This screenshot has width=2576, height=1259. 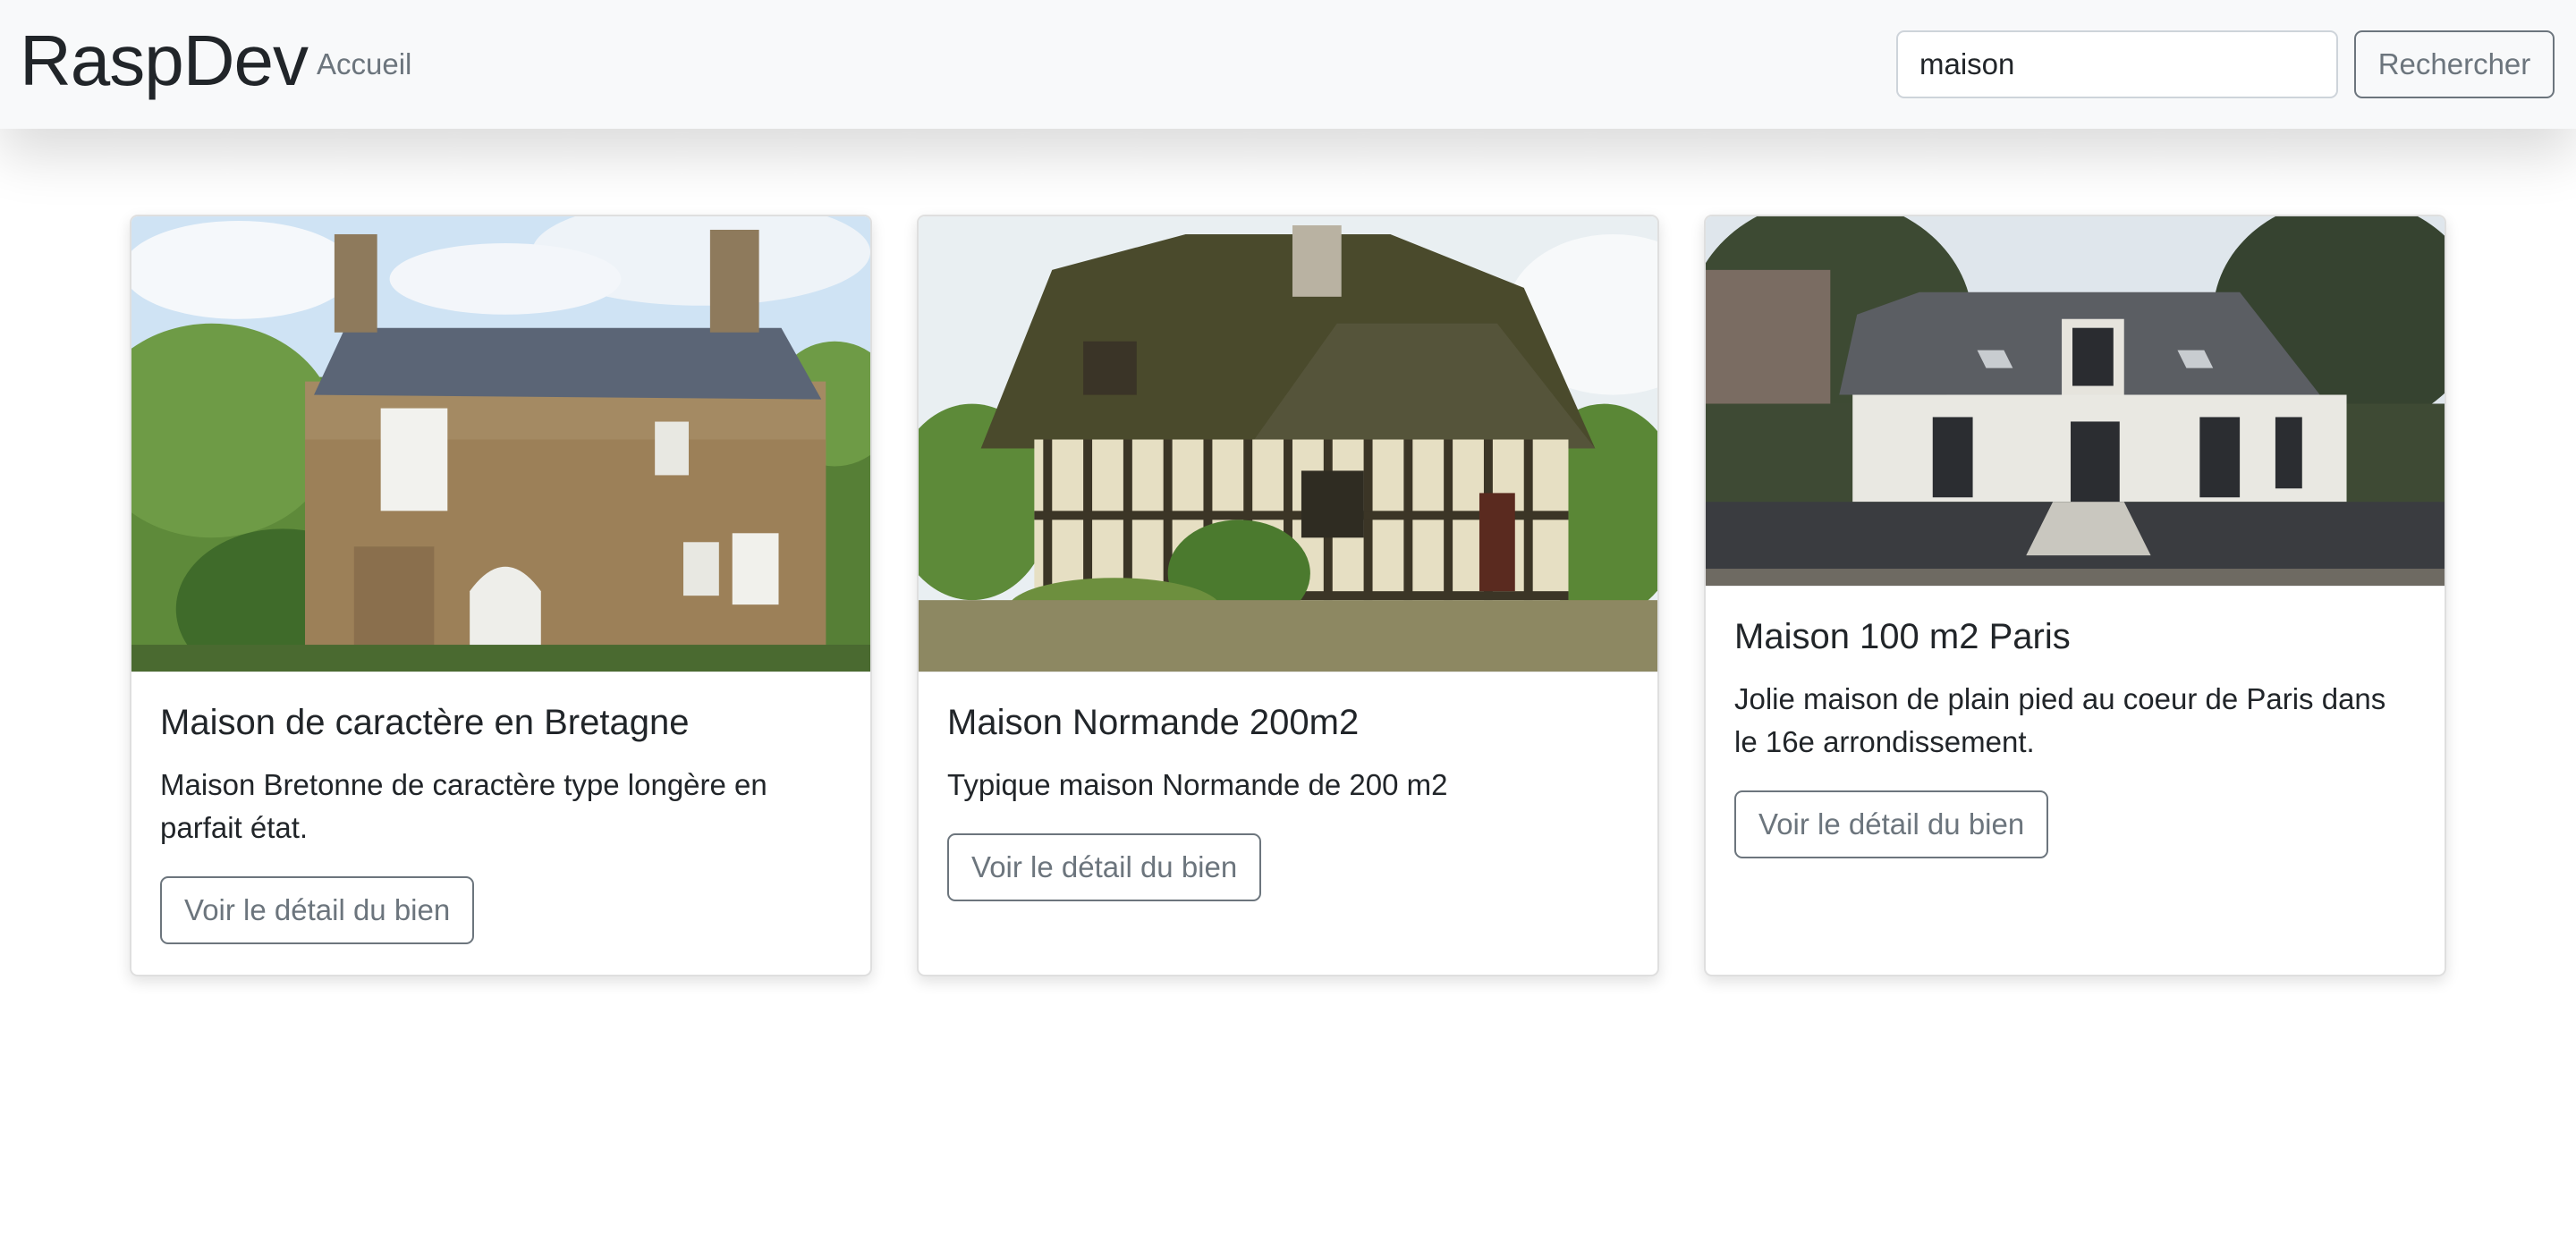 I want to click on search-input, so click(x=2117, y=64).